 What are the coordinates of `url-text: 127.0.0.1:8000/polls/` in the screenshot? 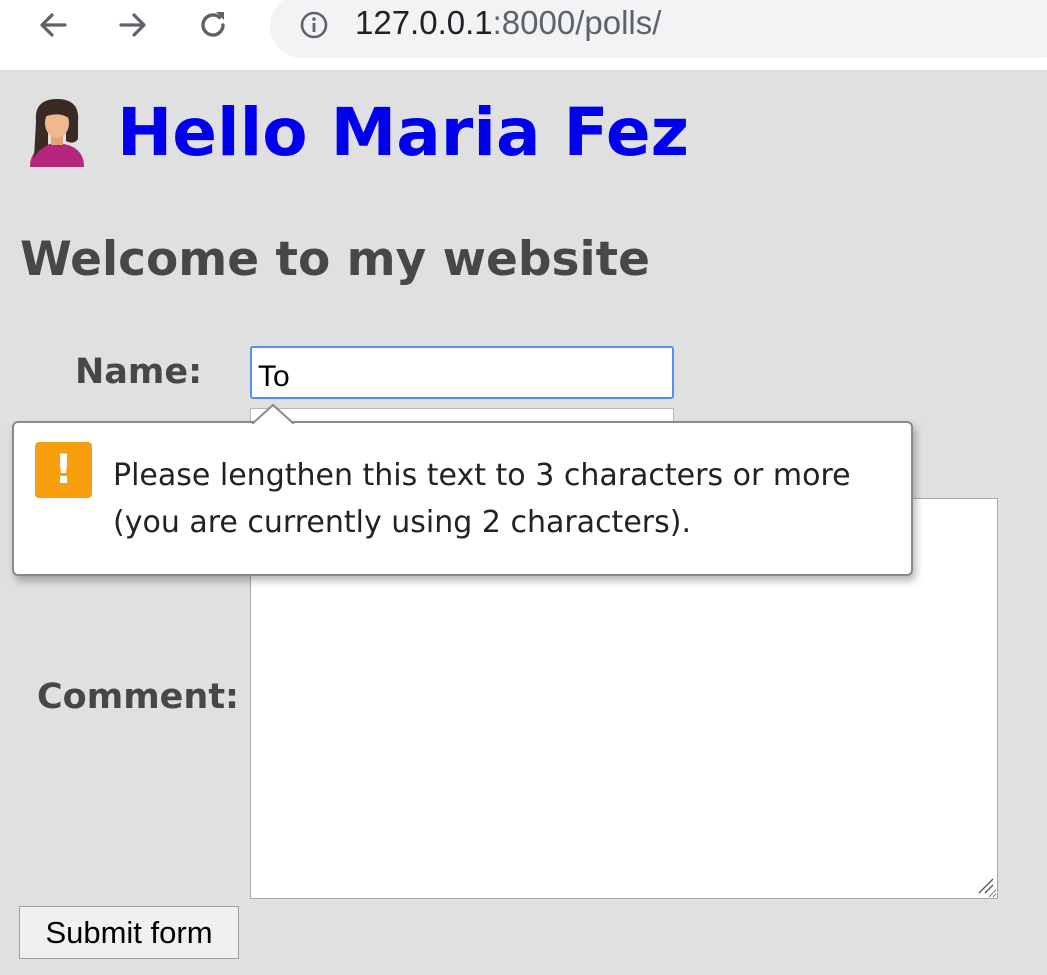 It's located at (508, 23).